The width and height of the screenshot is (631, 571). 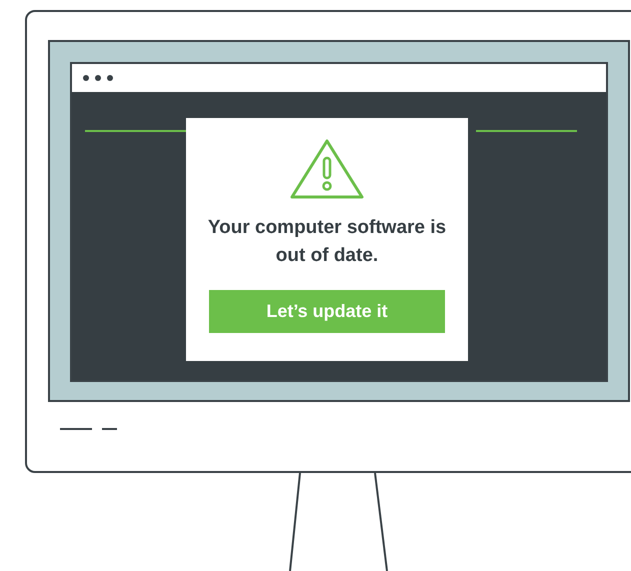 I want to click on warning-icon, so click(x=327, y=169).